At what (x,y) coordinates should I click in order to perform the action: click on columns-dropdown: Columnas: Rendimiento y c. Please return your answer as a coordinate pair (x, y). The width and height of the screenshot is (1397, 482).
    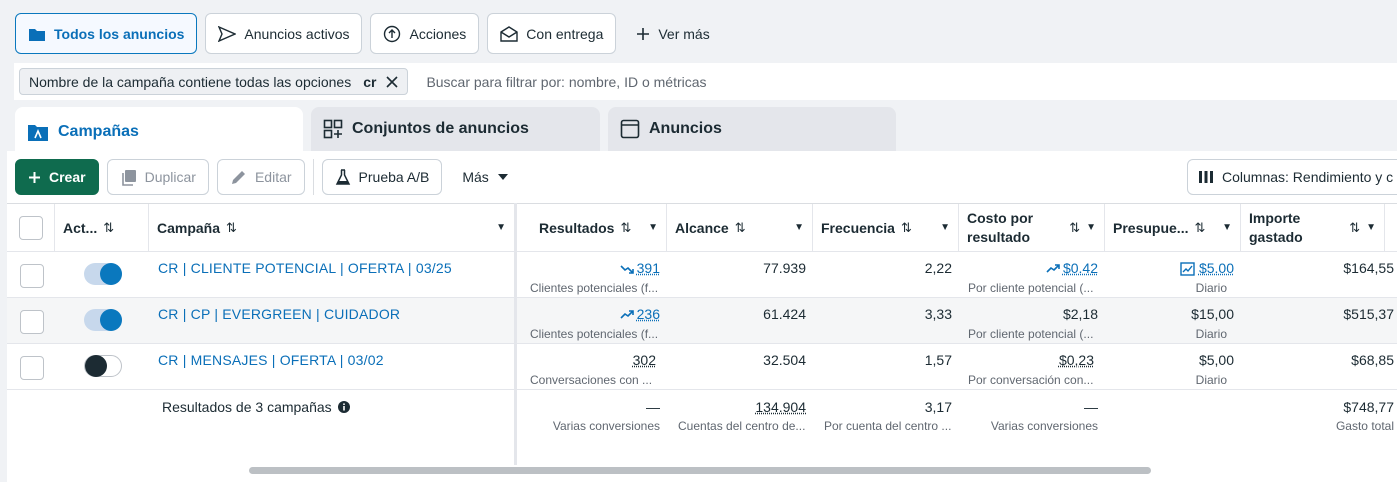
    Looking at the image, I should click on (1292, 177).